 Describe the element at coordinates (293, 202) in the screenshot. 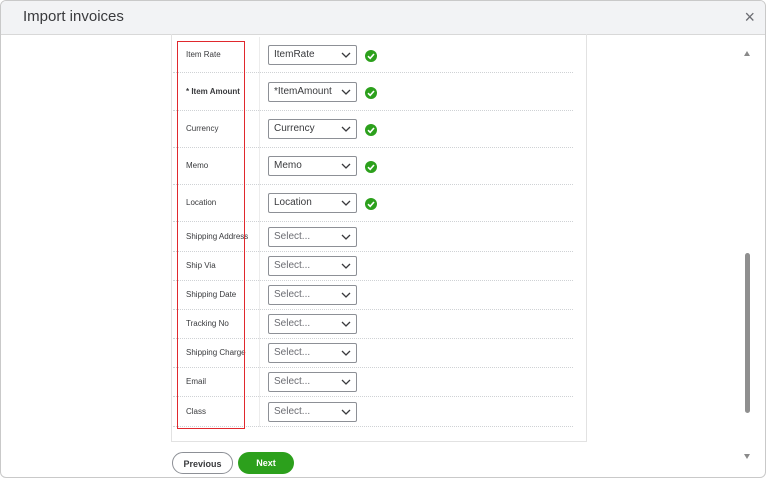

I see `select-value: Location` at that location.